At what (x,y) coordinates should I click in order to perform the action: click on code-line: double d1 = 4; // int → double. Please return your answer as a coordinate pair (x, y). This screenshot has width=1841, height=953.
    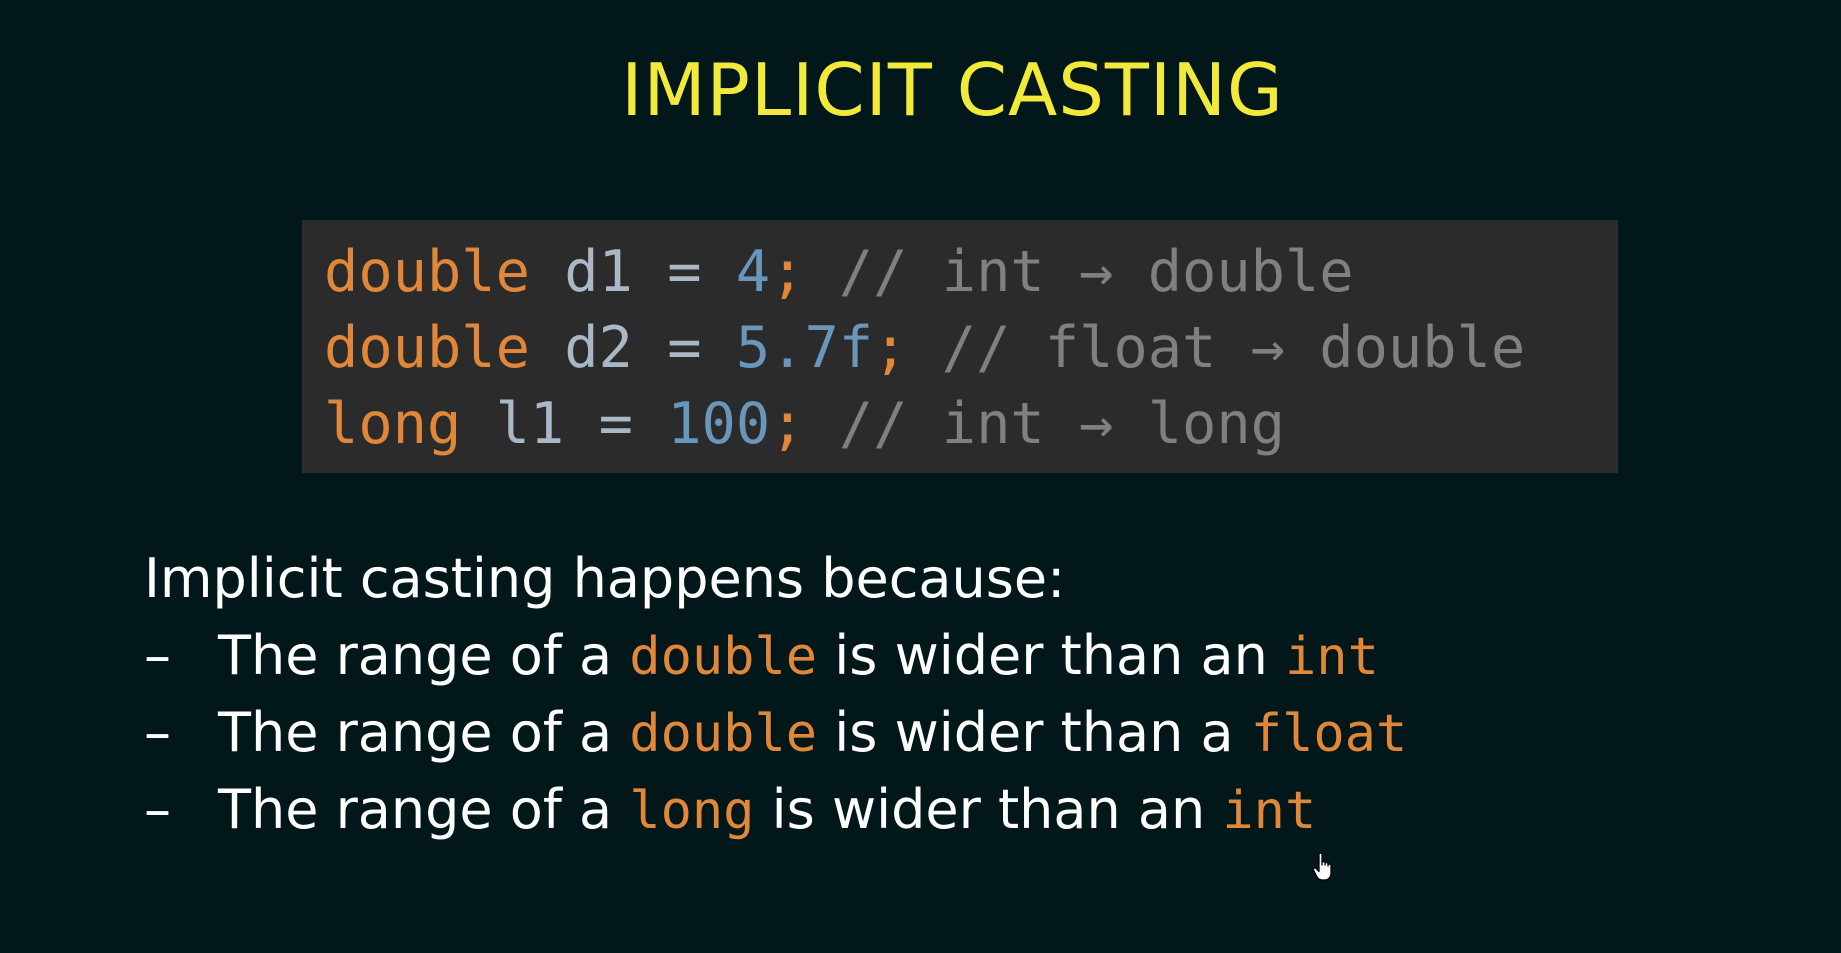
    Looking at the image, I should click on (971, 272).